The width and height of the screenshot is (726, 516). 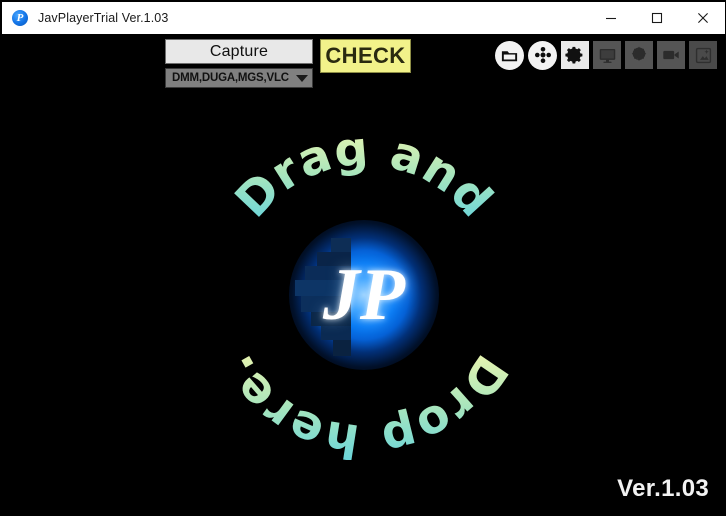 I want to click on toolbar-icon-group, so click(x=606, y=55).